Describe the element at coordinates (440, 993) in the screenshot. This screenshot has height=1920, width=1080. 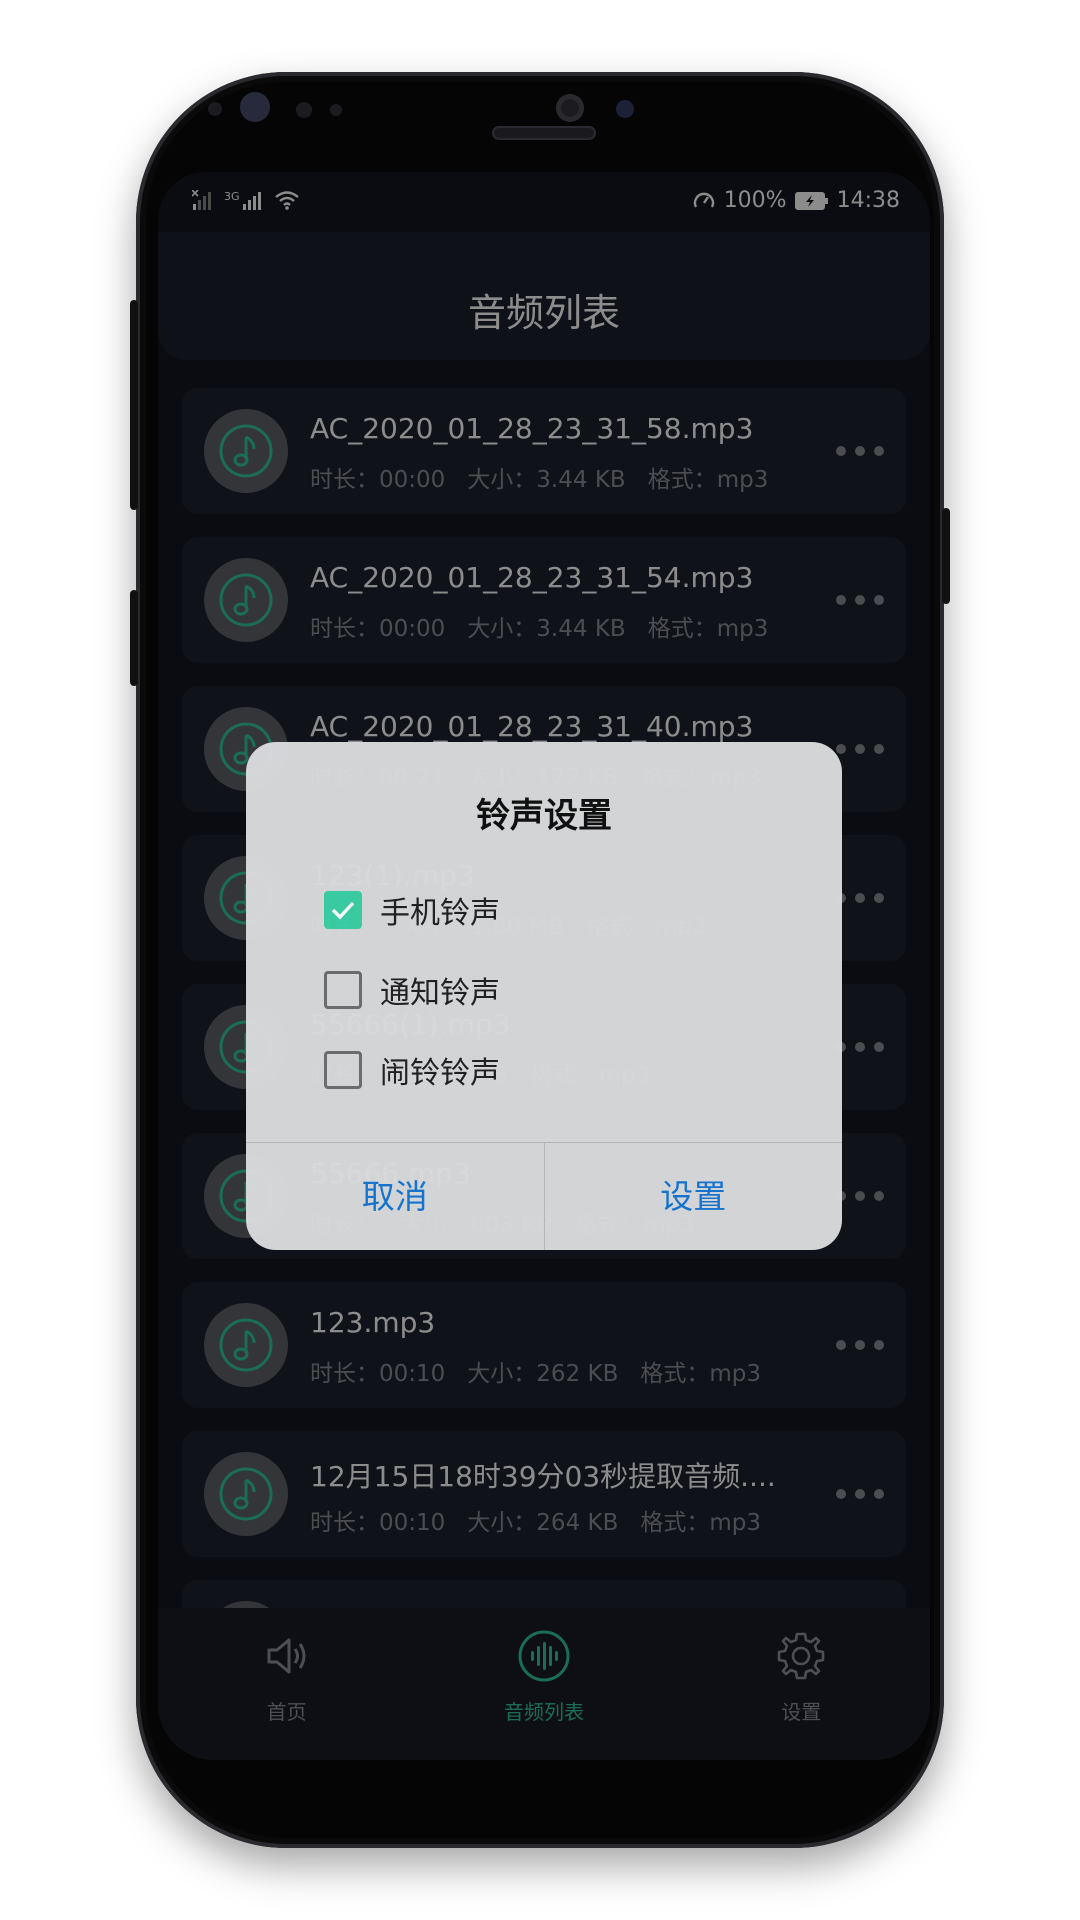
I see `option-label: 通知铃声` at that location.